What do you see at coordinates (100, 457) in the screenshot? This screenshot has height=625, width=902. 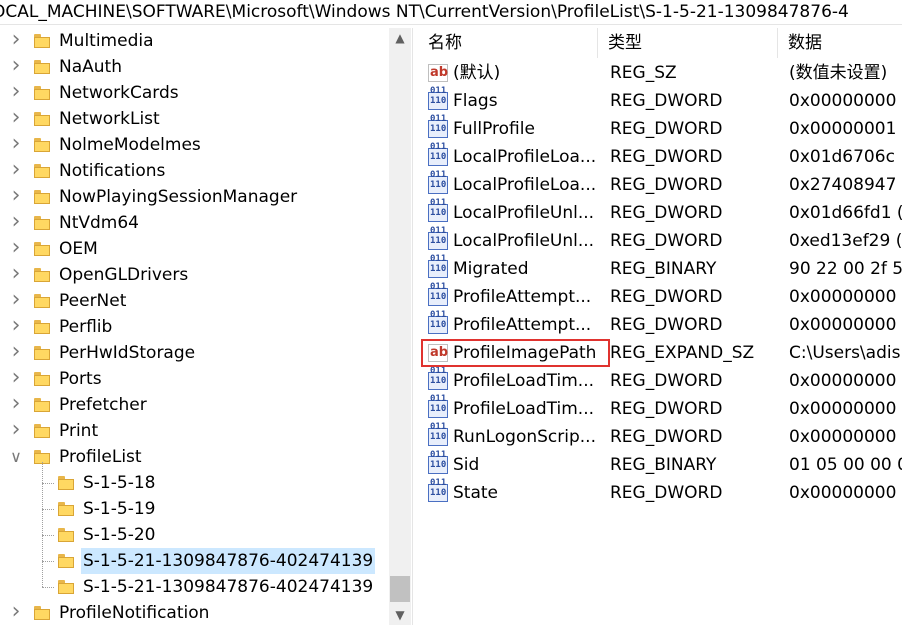 I see `tree-key-label: ProfileList` at bounding box center [100, 457].